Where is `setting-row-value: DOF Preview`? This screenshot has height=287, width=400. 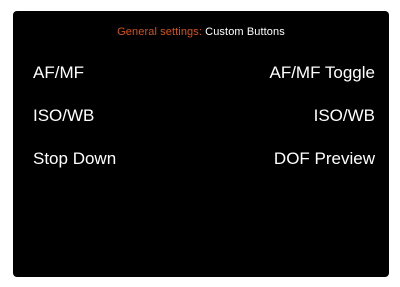 setting-row-value: DOF Preview is located at coordinates (324, 158).